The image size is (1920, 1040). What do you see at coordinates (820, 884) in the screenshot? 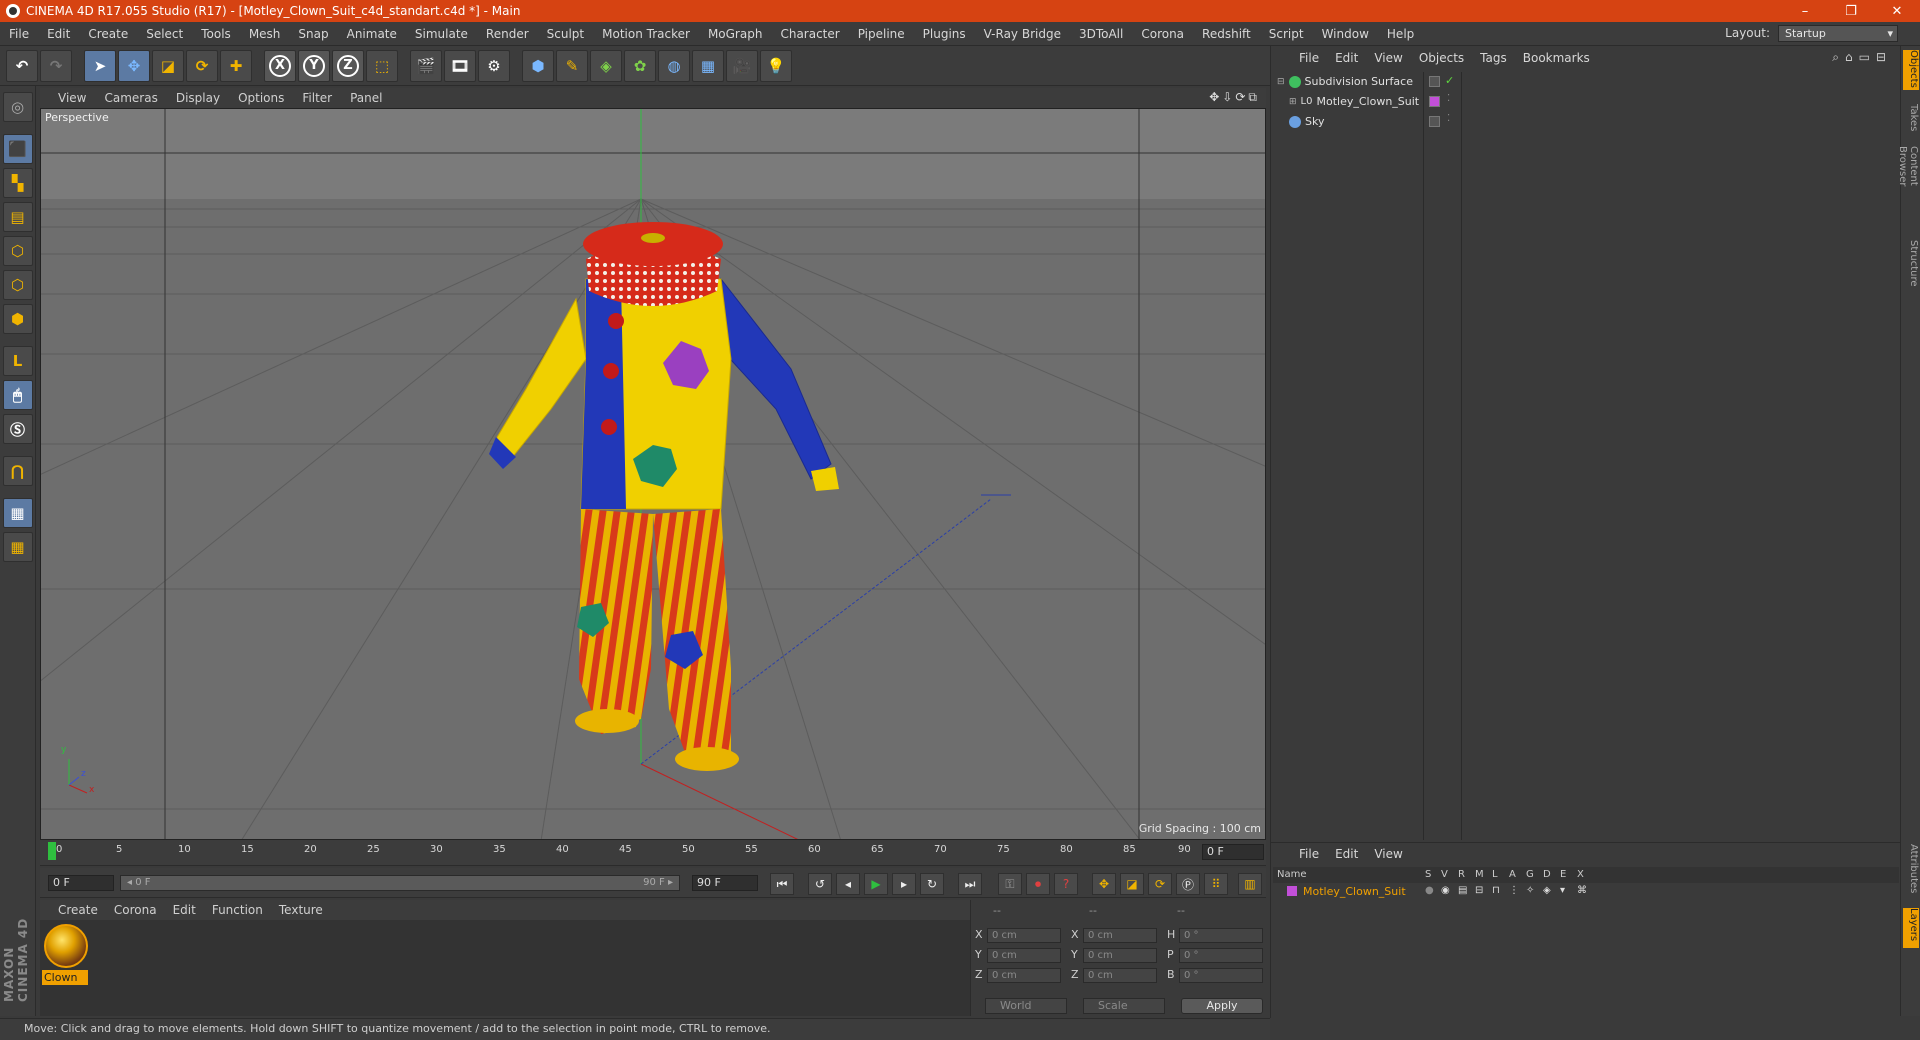
I see `previous-key-button: ↺` at bounding box center [820, 884].